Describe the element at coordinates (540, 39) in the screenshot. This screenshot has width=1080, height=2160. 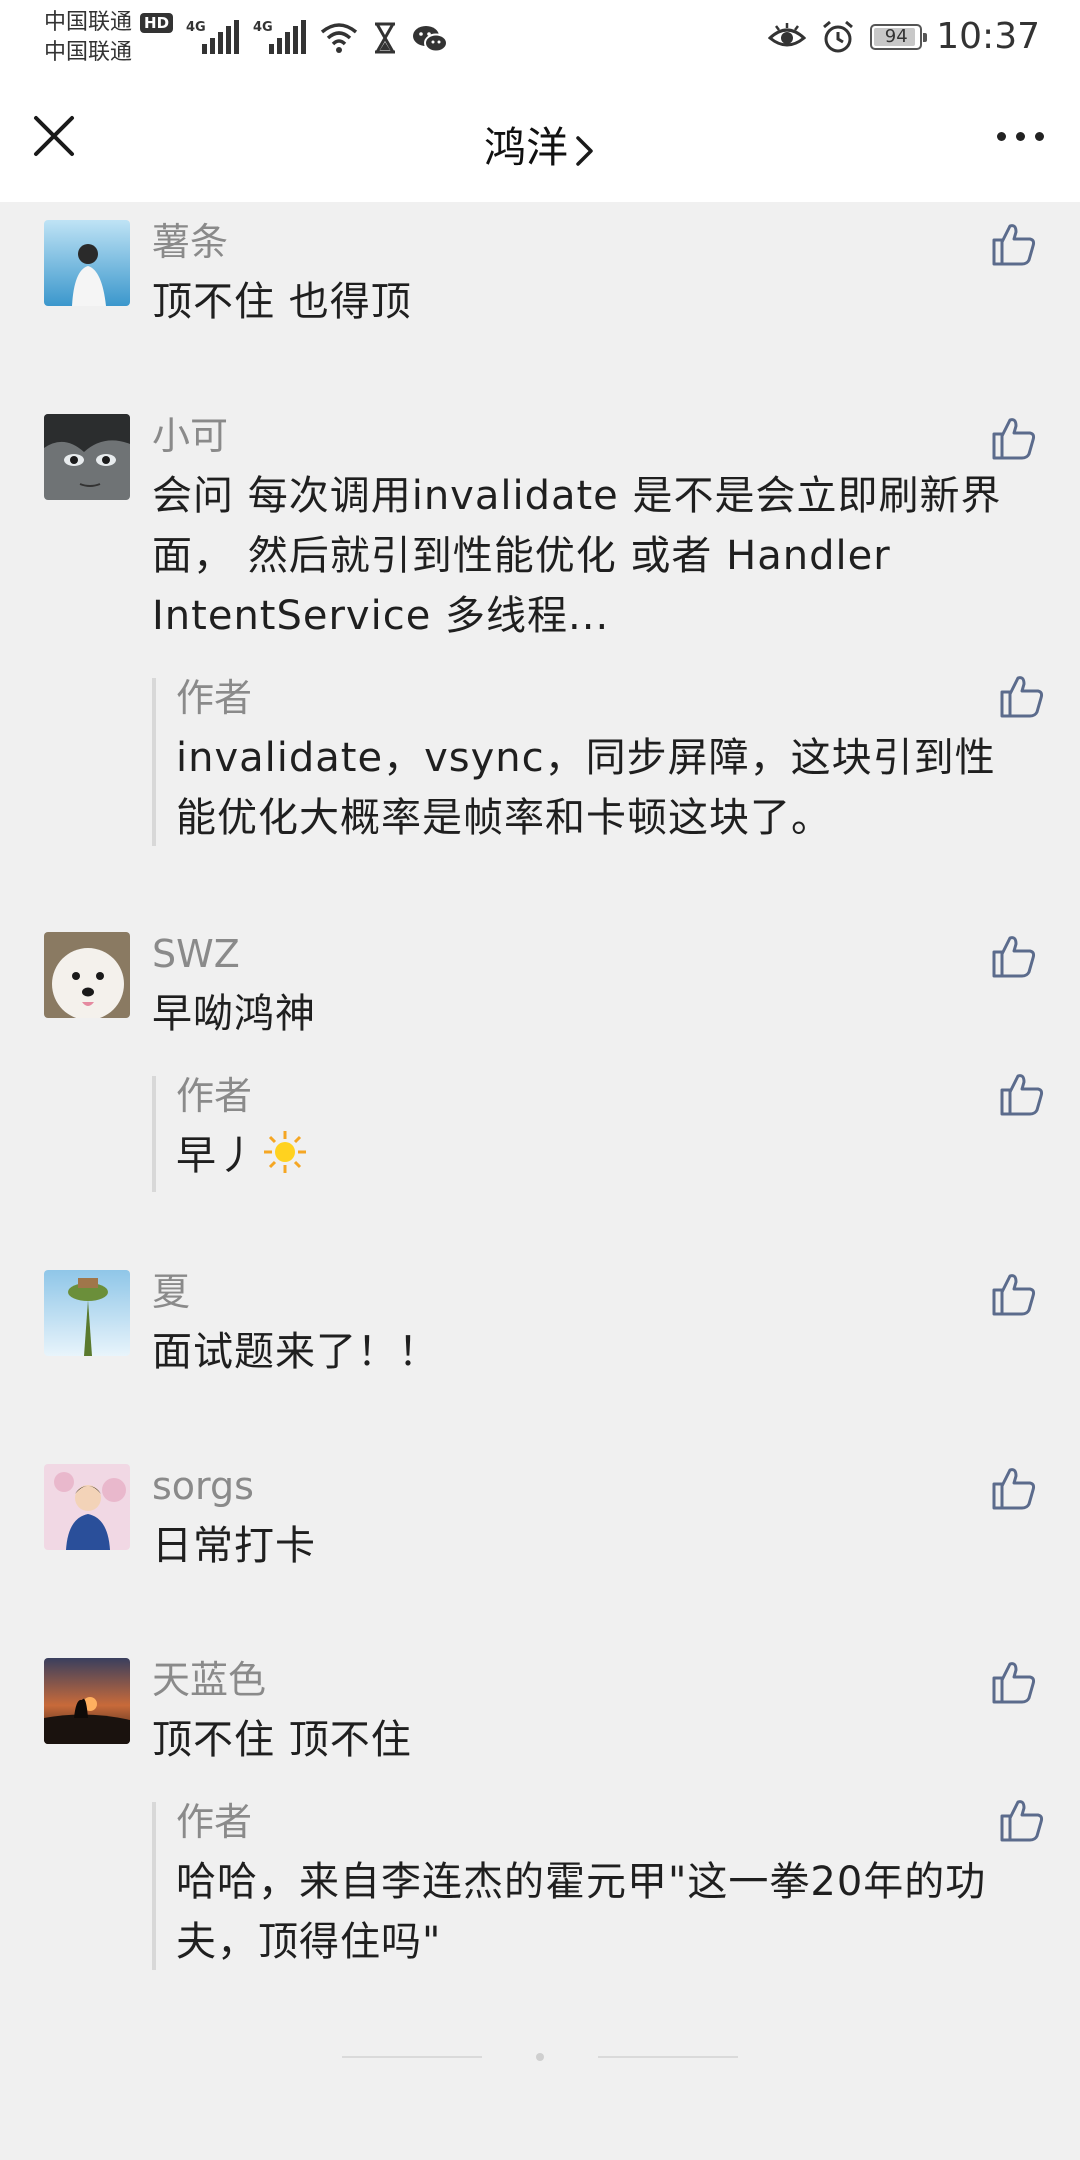
I see `status-bar: 中国联通 HD 中国联通 4G 4G 94 10:37` at that location.